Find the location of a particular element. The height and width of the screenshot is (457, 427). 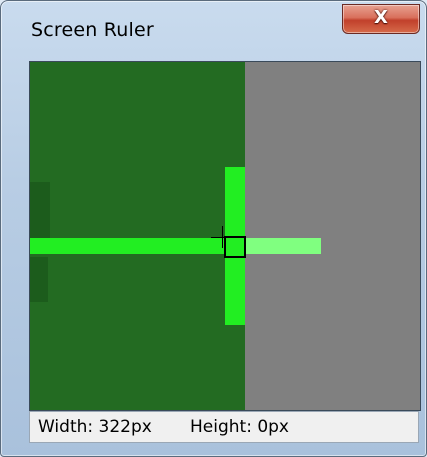

height-readout: Height: 0px is located at coordinates (239, 427).